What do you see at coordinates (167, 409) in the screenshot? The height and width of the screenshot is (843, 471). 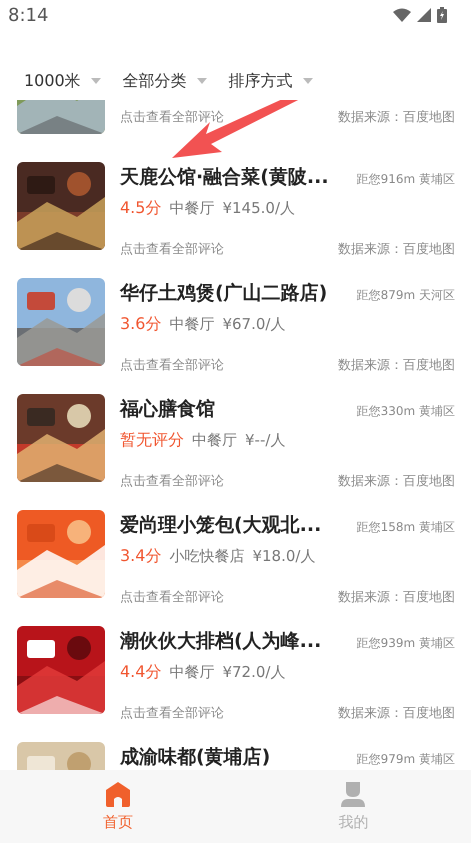 I see `restaurant-name: 福心膳食馆` at bounding box center [167, 409].